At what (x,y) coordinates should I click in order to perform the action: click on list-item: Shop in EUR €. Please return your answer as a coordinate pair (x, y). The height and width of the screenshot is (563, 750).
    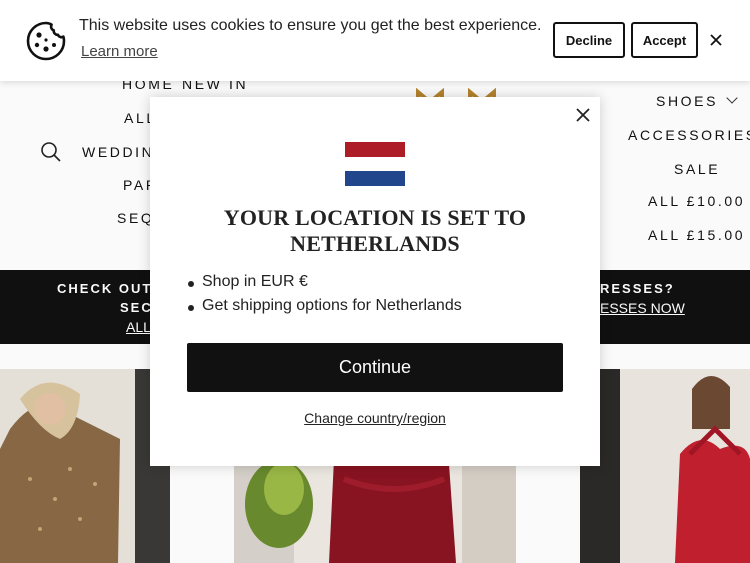
    Looking at the image, I should click on (325, 282).